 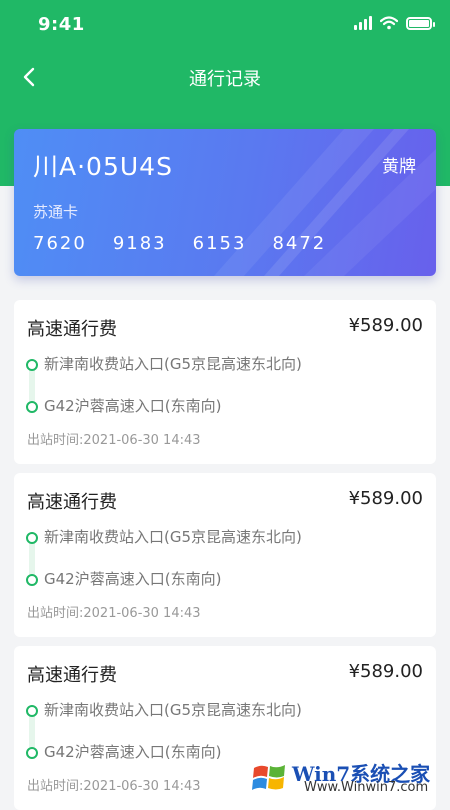 I want to click on card-number-group: 6153, so click(x=219, y=243).